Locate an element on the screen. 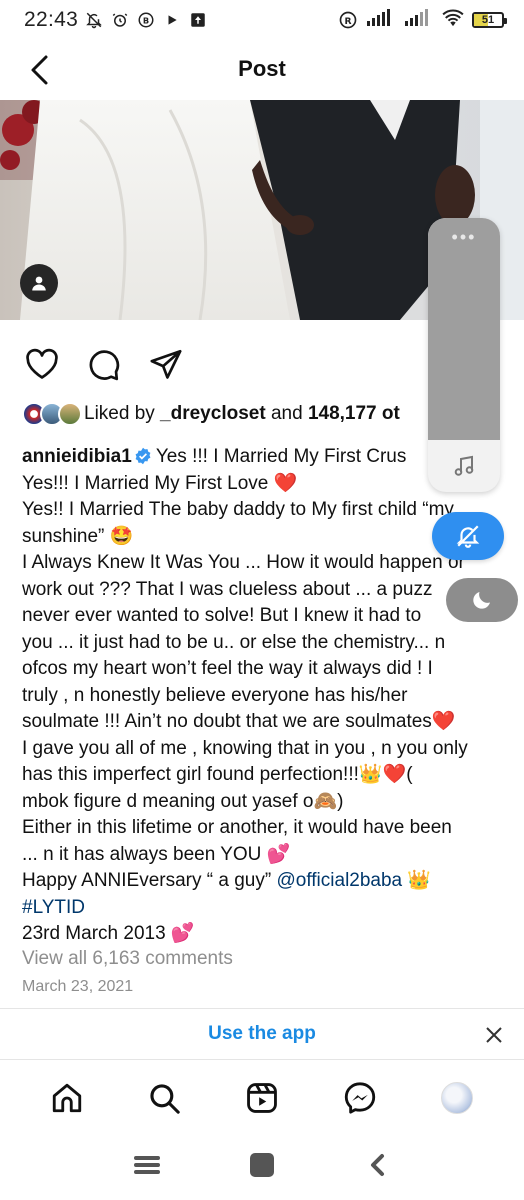 The width and height of the screenshot is (524, 1200). nav-reels is located at coordinates (262, 1098).